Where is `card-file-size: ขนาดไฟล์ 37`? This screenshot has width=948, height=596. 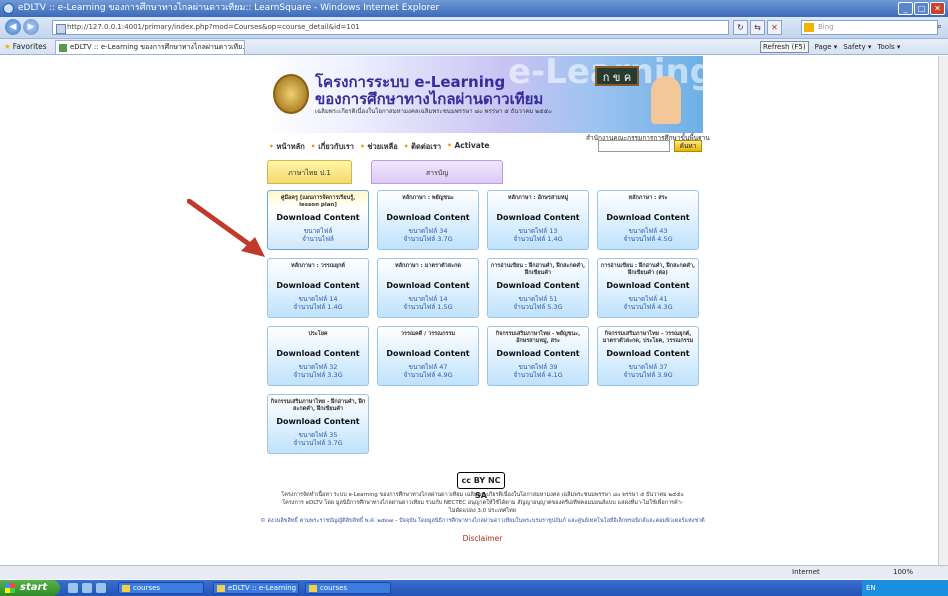 card-file-size: ขนาดไฟล์ 37 is located at coordinates (648, 367).